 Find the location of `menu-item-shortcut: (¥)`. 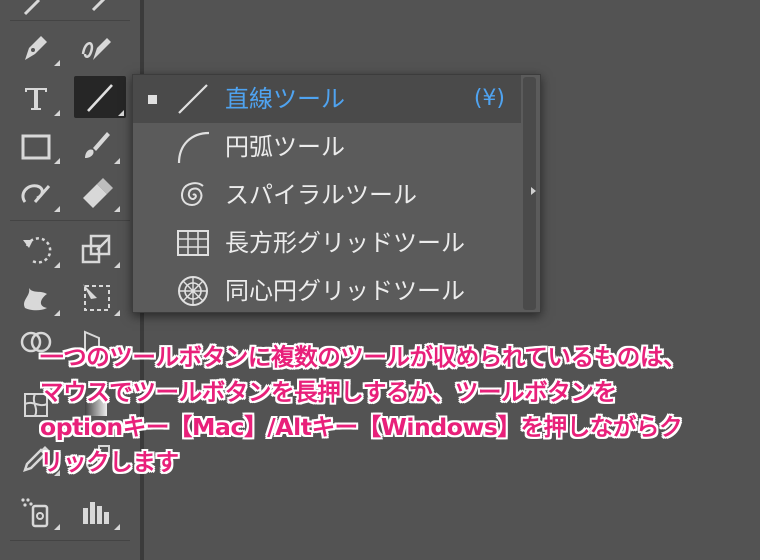

menu-item-shortcut: (¥) is located at coordinates (489, 98).